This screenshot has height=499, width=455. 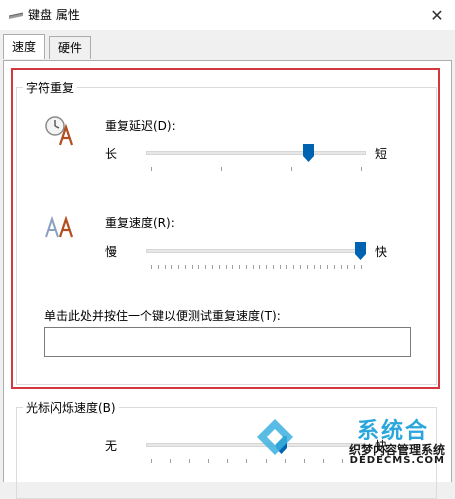 I want to click on repeat-rate-track, so click(x=256, y=251).